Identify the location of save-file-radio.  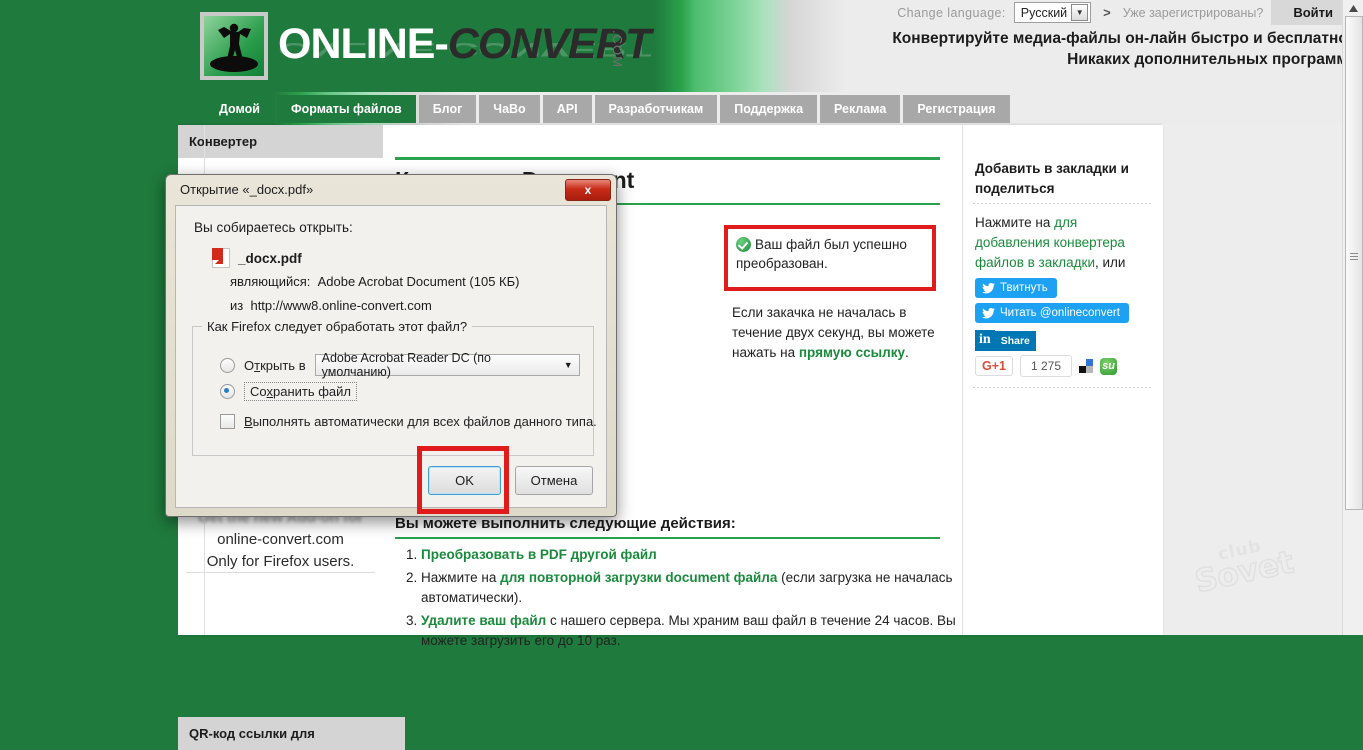
(227, 391).